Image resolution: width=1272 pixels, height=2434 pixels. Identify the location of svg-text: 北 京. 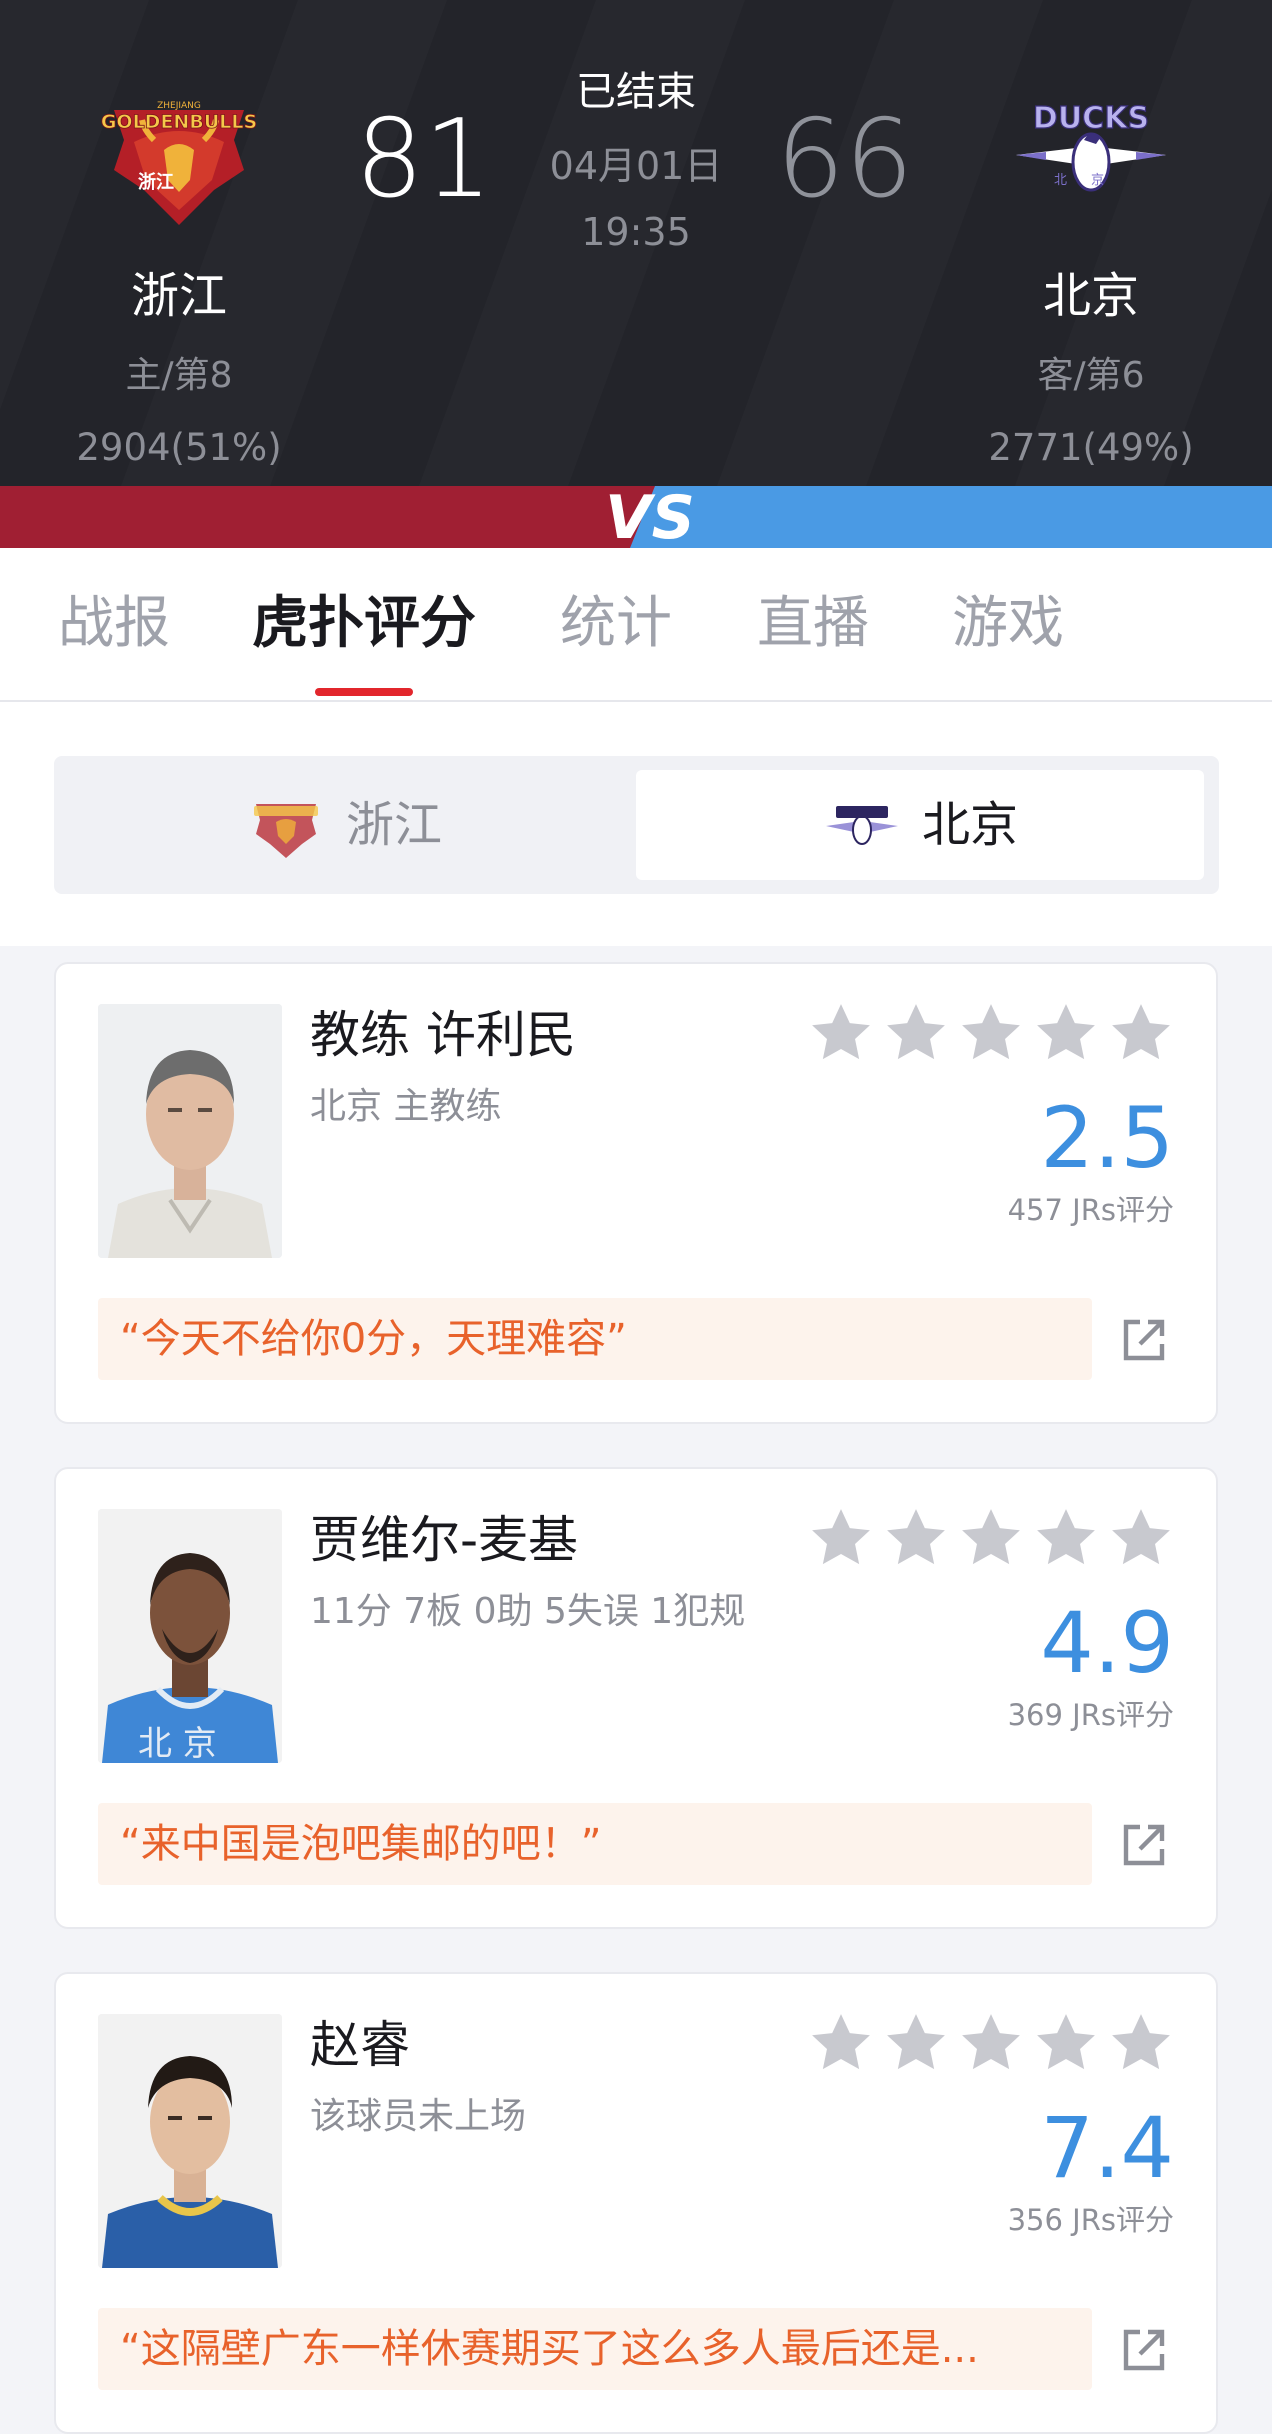
(177, 1743).